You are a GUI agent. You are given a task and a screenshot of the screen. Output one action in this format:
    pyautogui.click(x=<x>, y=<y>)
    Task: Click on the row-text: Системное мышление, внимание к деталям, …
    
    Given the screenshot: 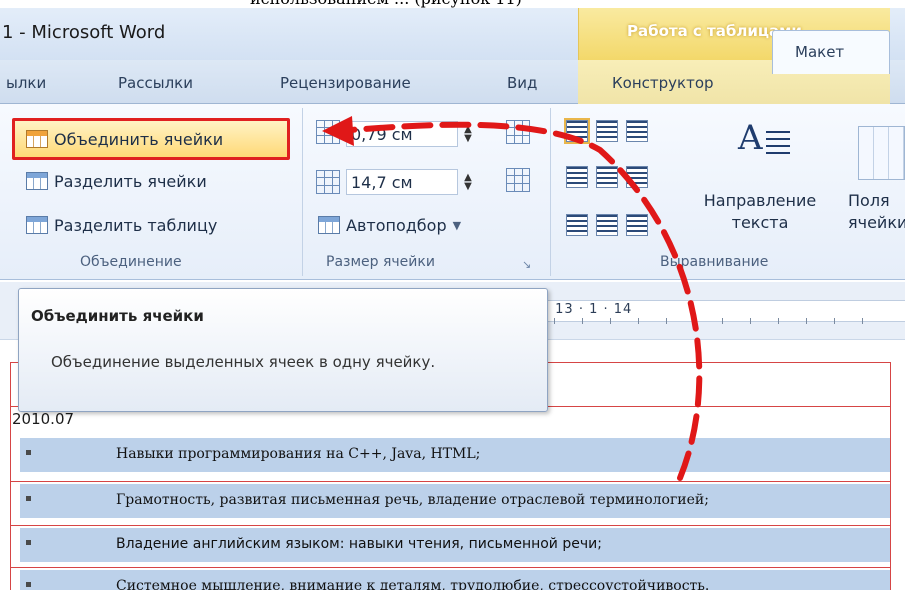 What is the action you would take?
    pyautogui.click(x=413, y=584)
    